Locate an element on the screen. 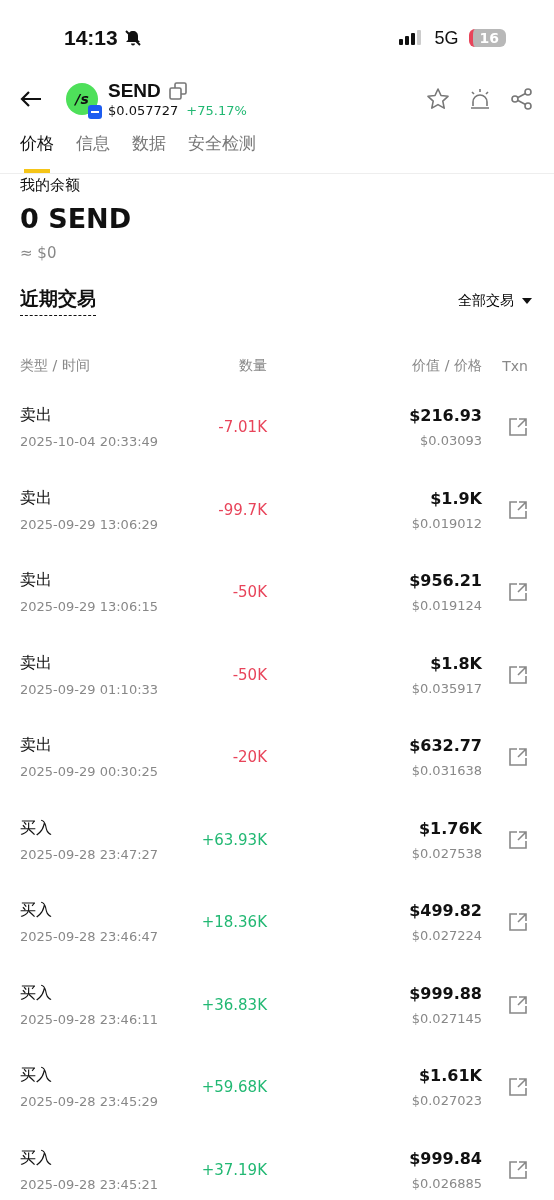 Image resolution: width=554 pixels, height=1200 pixels. trade-value: $956.21 is located at coordinates (445, 581).